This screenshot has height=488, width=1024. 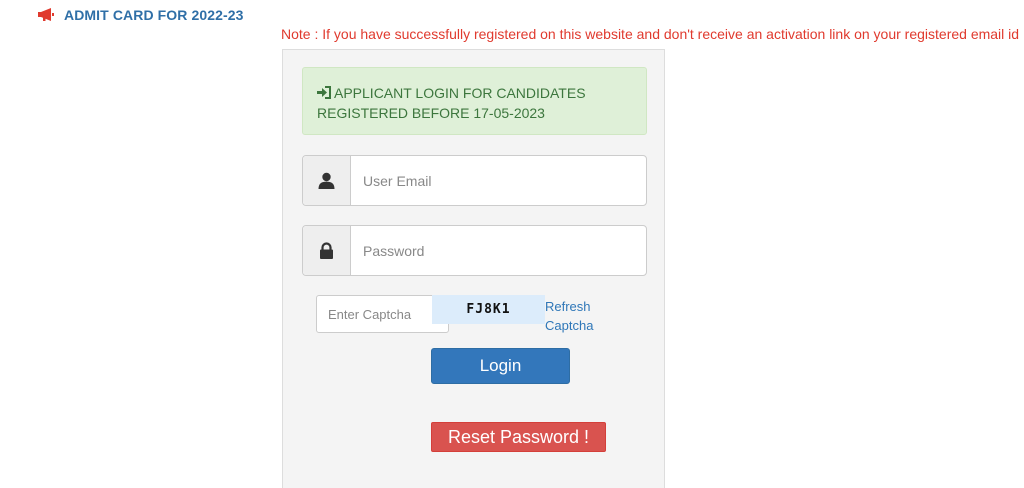 What do you see at coordinates (431, 113) in the screenshot?
I see `alert-text-line2: REGISTERED BEFORE 17-05-2023` at bounding box center [431, 113].